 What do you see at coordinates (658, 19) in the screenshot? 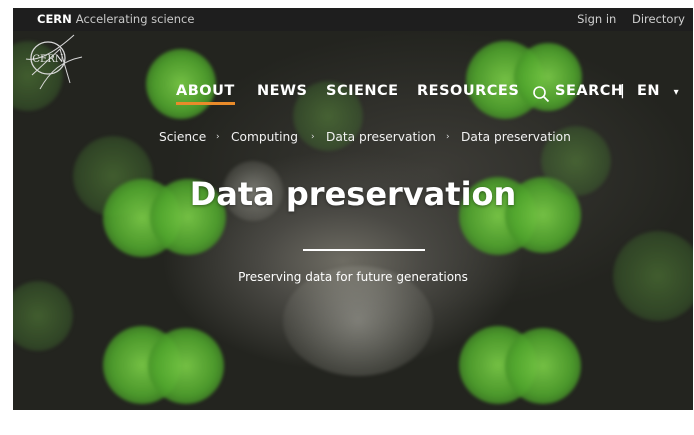
I see `directory-link: Directory` at bounding box center [658, 19].